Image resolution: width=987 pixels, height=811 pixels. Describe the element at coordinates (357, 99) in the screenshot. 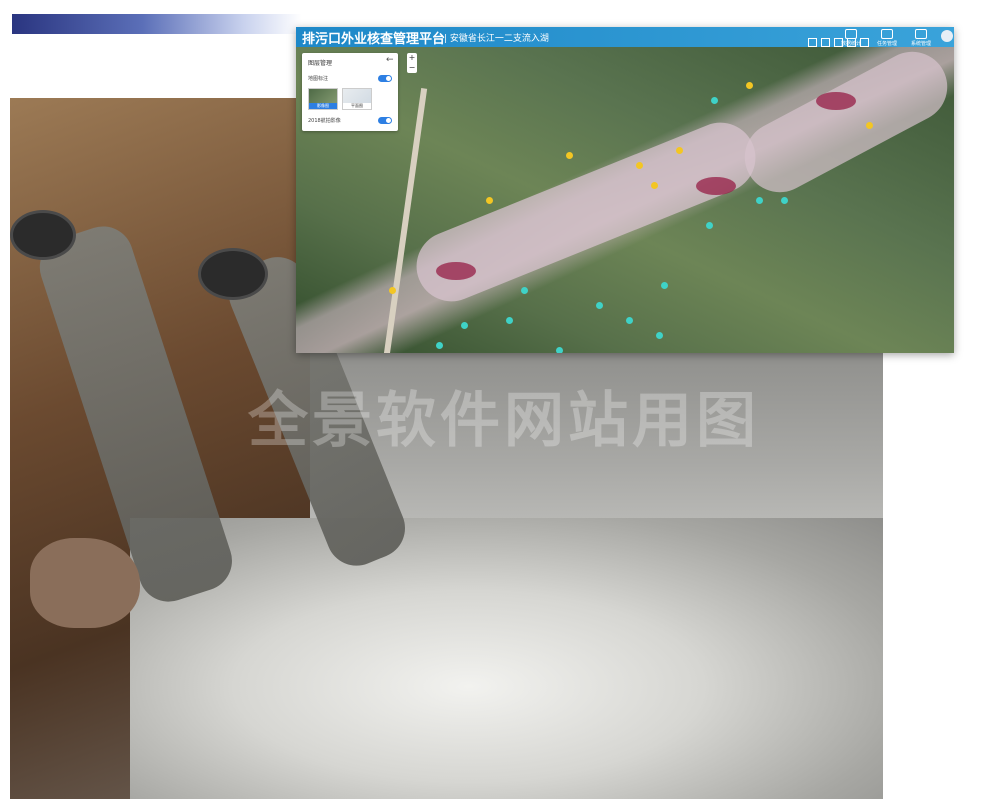

I see `basemap-plan-thumb: 平面图` at that location.